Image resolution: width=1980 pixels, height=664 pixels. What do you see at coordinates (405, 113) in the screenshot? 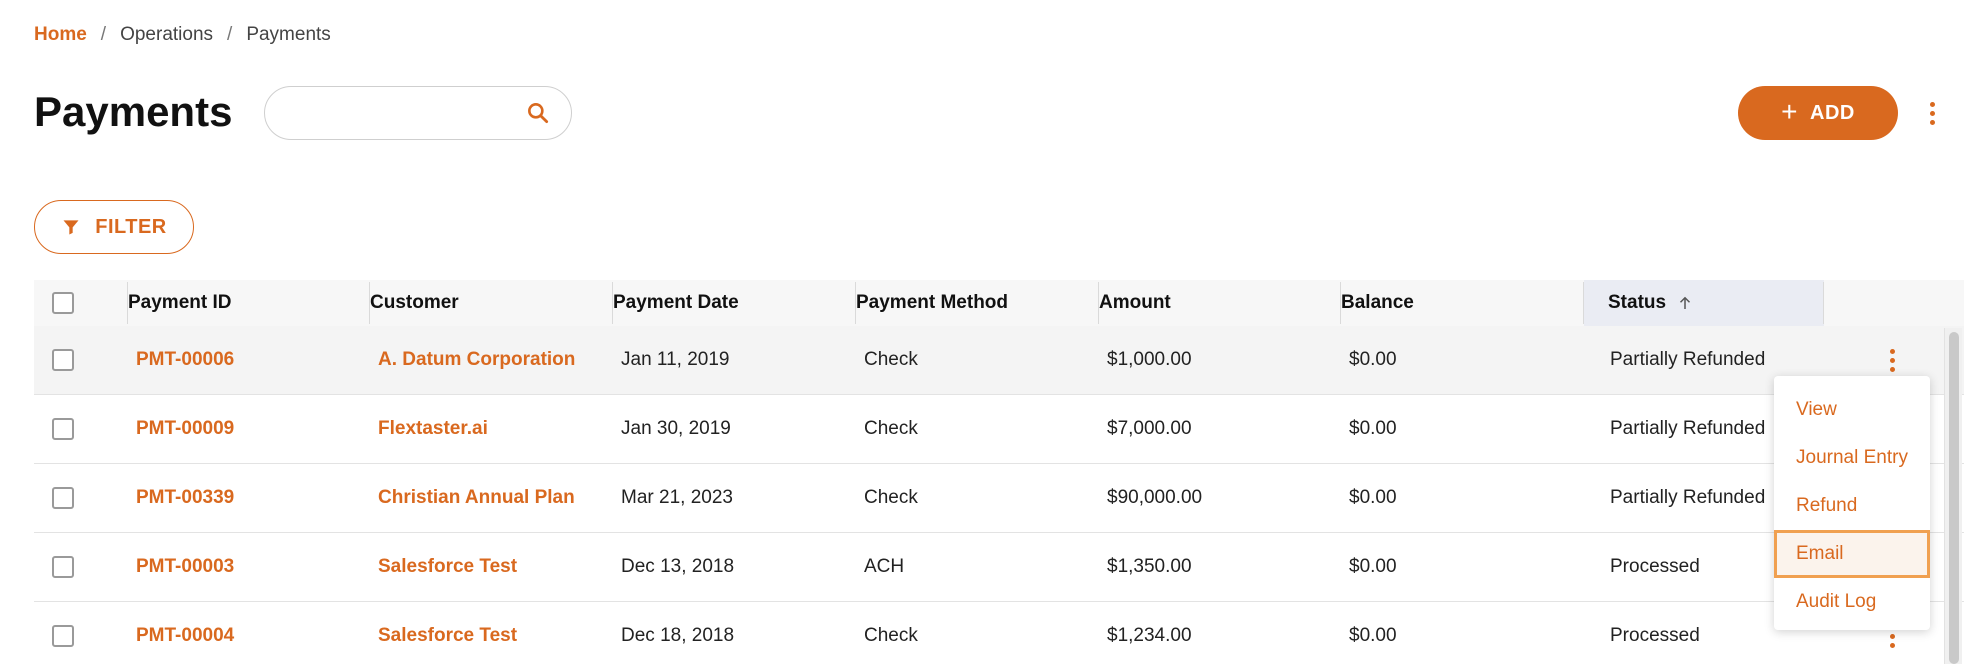
I see `search-input` at bounding box center [405, 113].